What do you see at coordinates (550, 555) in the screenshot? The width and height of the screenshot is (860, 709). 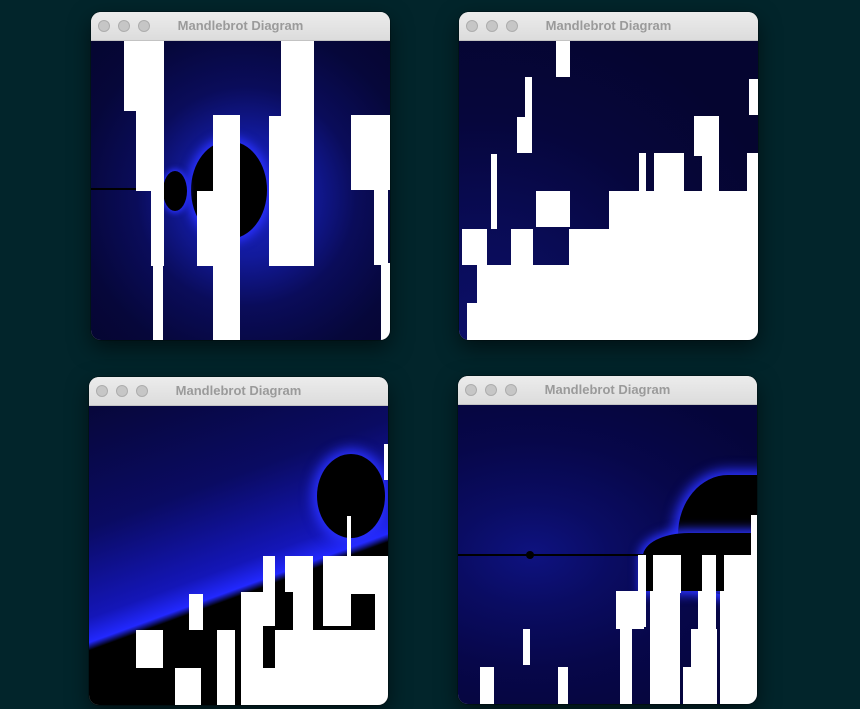 I see `set-antenna` at bounding box center [550, 555].